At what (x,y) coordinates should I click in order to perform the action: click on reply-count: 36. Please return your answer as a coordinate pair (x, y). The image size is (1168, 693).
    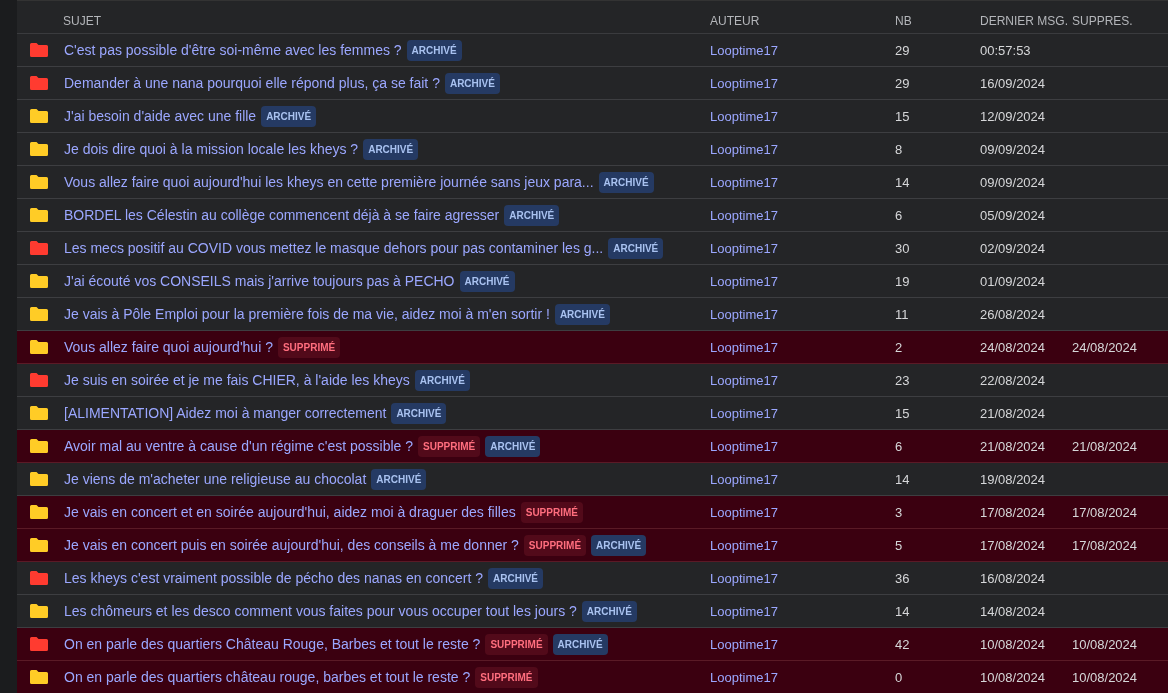
    Looking at the image, I should click on (902, 578).